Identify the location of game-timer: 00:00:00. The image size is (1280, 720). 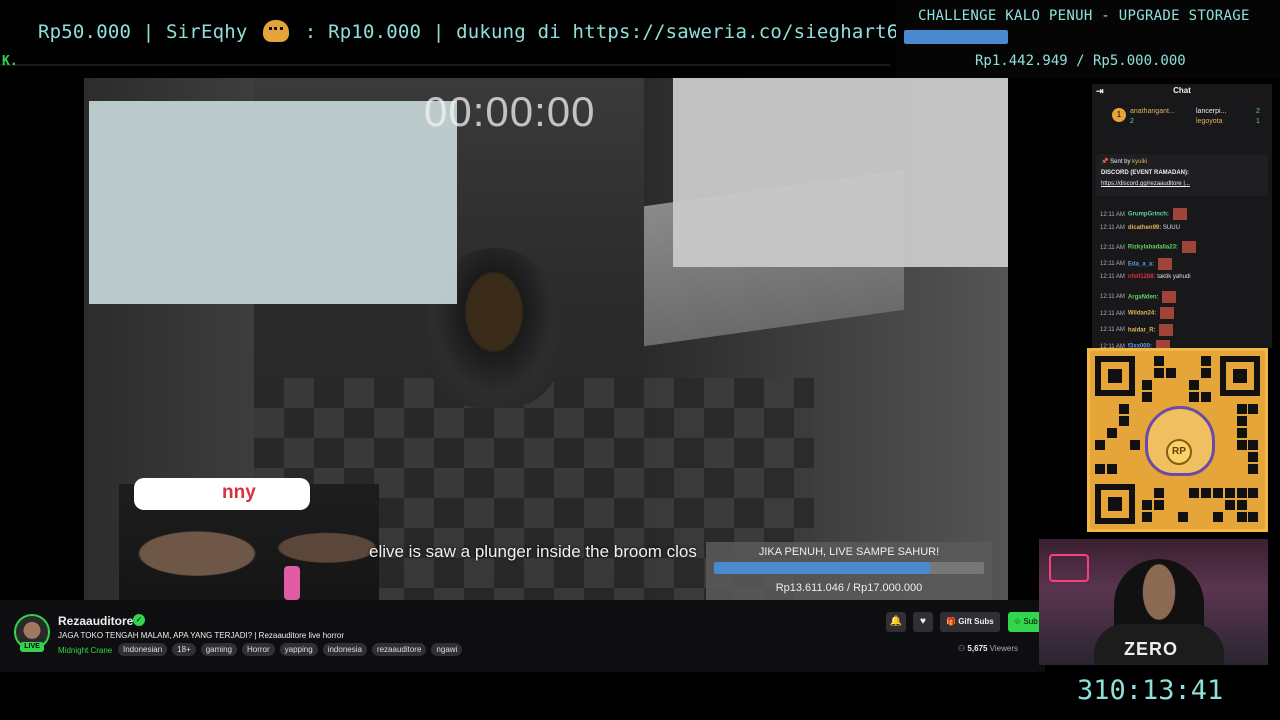
(510, 111).